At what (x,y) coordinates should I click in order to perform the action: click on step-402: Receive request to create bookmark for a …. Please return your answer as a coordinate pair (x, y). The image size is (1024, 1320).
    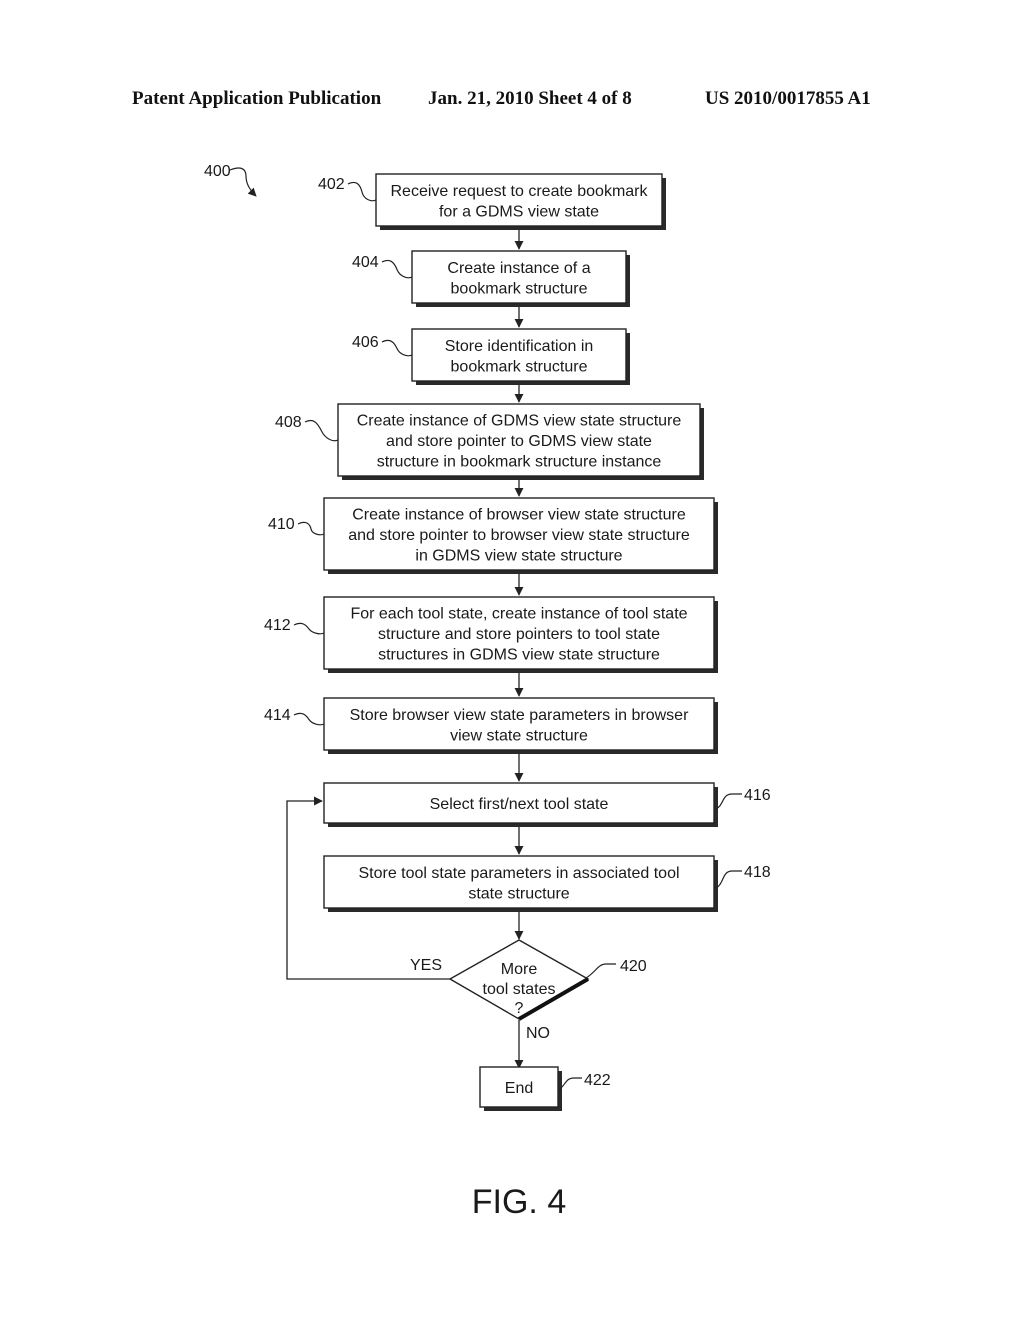
    Looking at the image, I should click on (492, 201).